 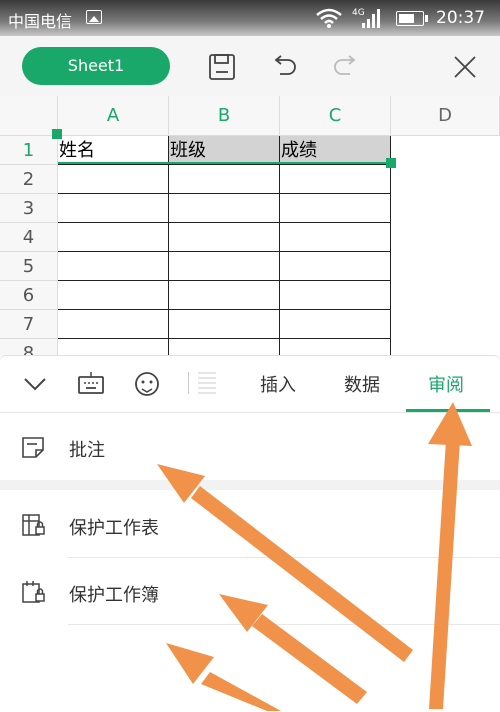 What do you see at coordinates (29, 150) in the screenshot?
I see `row-header: 1` at bounding box center [29, 150].